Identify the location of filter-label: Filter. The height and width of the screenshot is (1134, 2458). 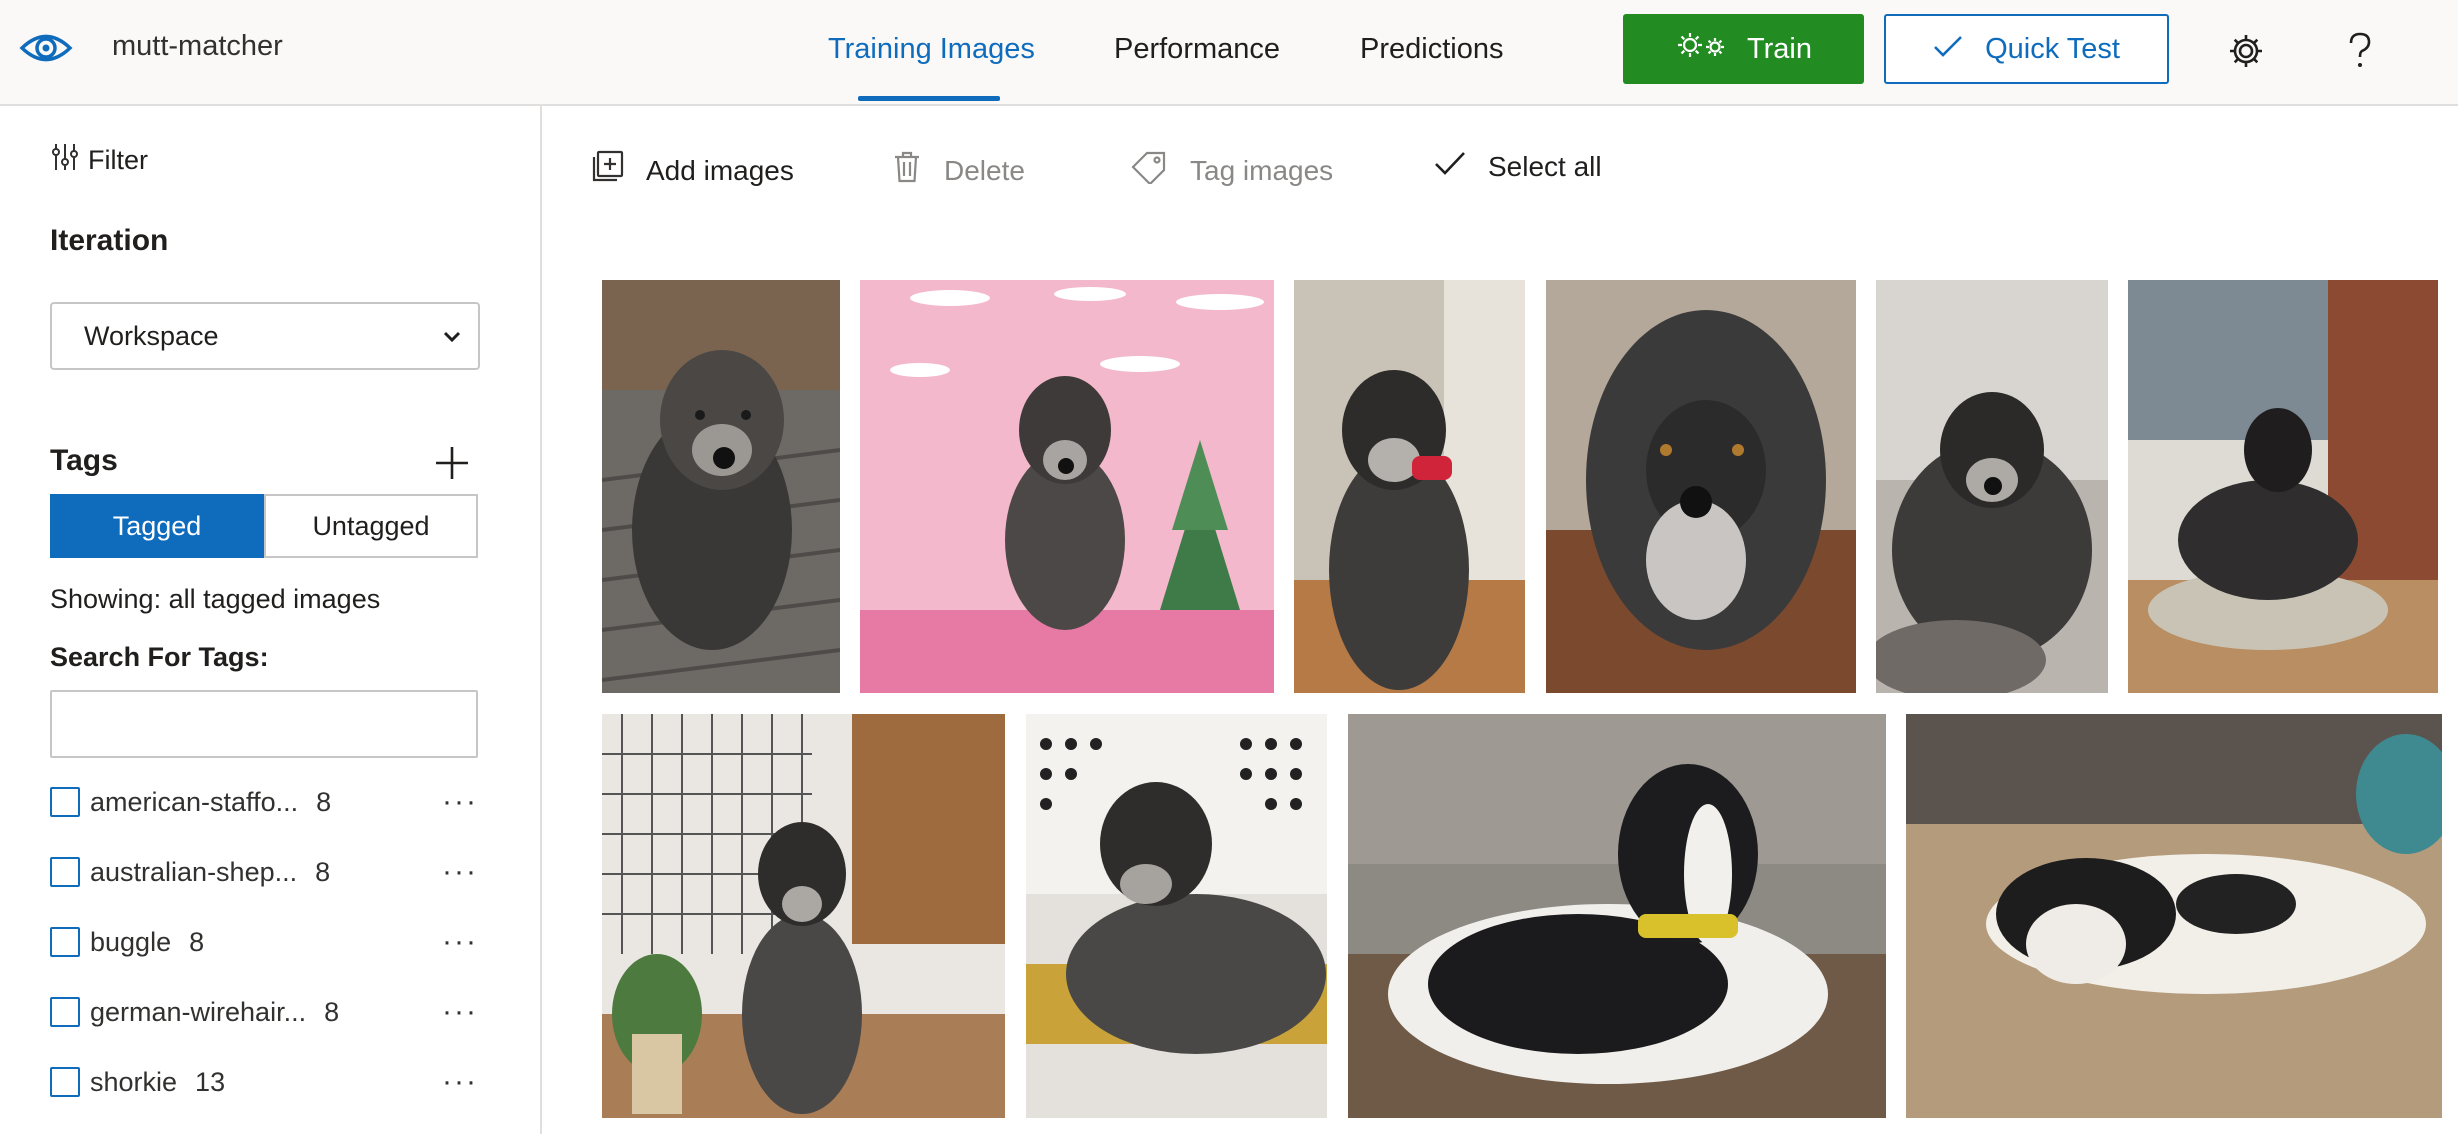
(118, 160).